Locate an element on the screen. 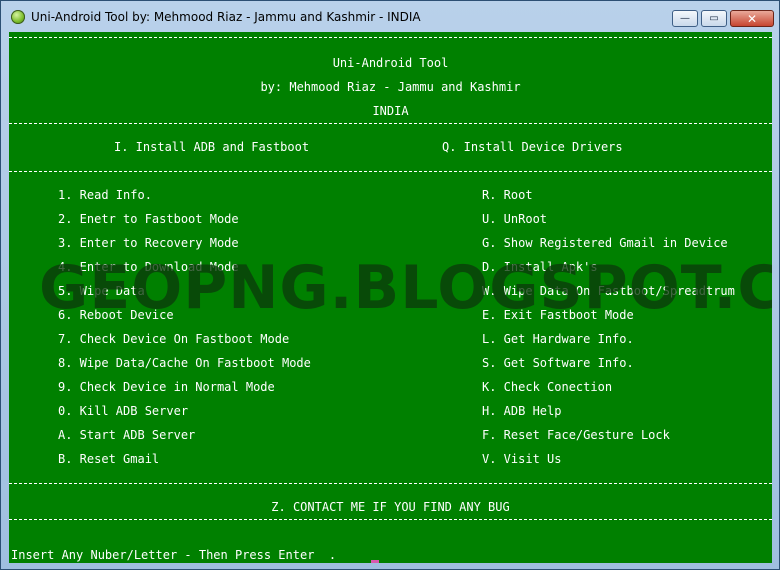 The height and width of the screenshot is (570, 780). menu-item: 2. Enetr to Fastboot Mode is located at coordinates (148, 219).